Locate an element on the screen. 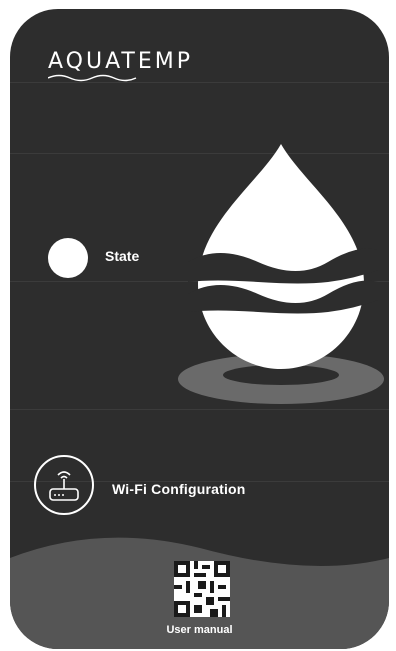  divider-line is located at coordinates (199, 409).